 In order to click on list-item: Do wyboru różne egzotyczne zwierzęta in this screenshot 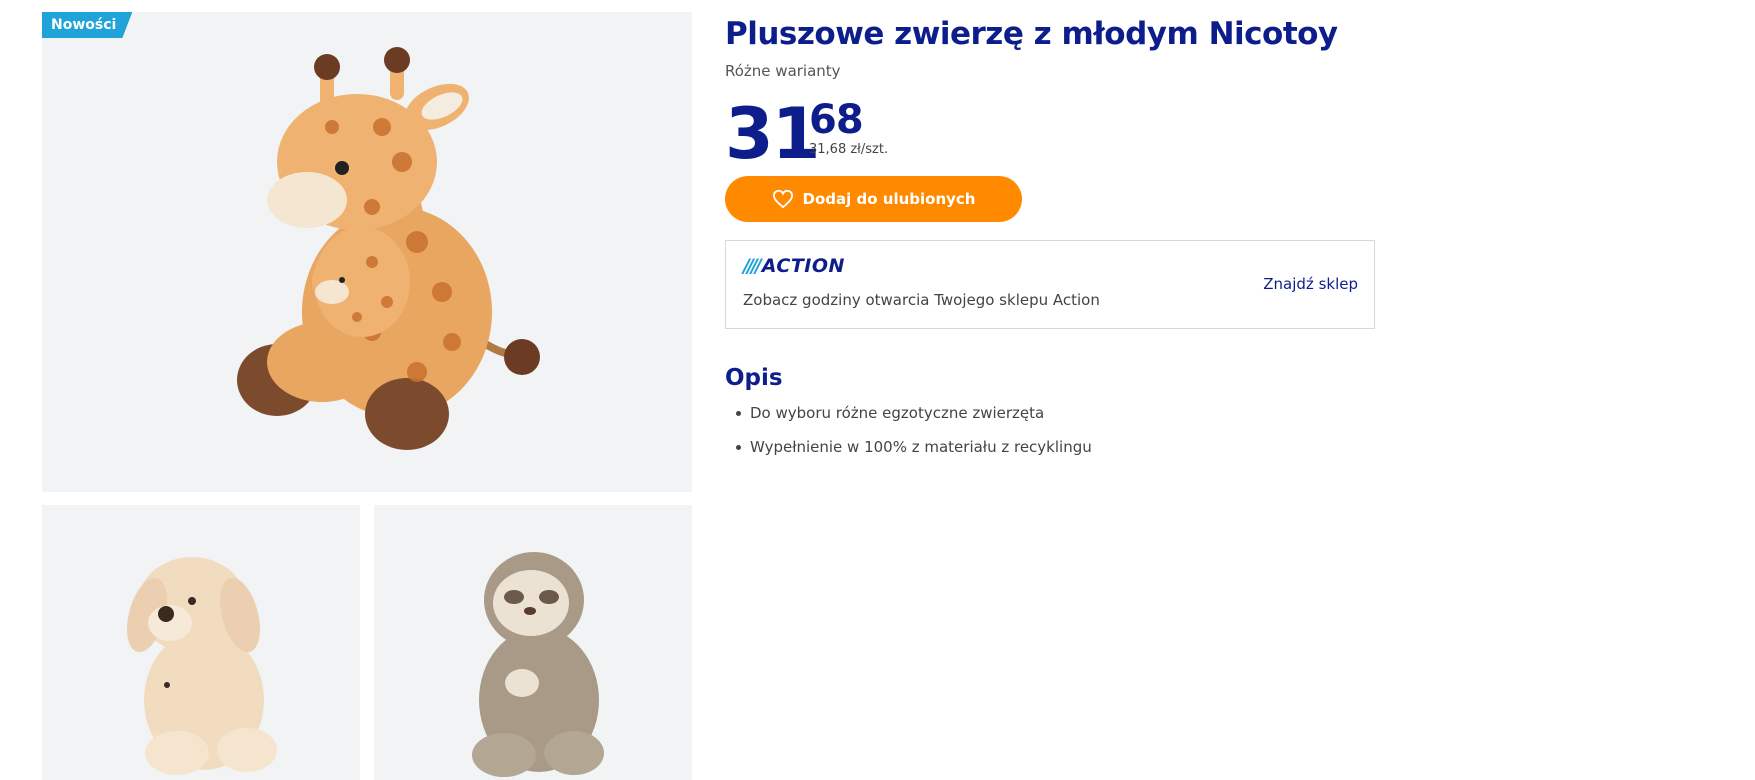, I will do `click(1050, 413)`.